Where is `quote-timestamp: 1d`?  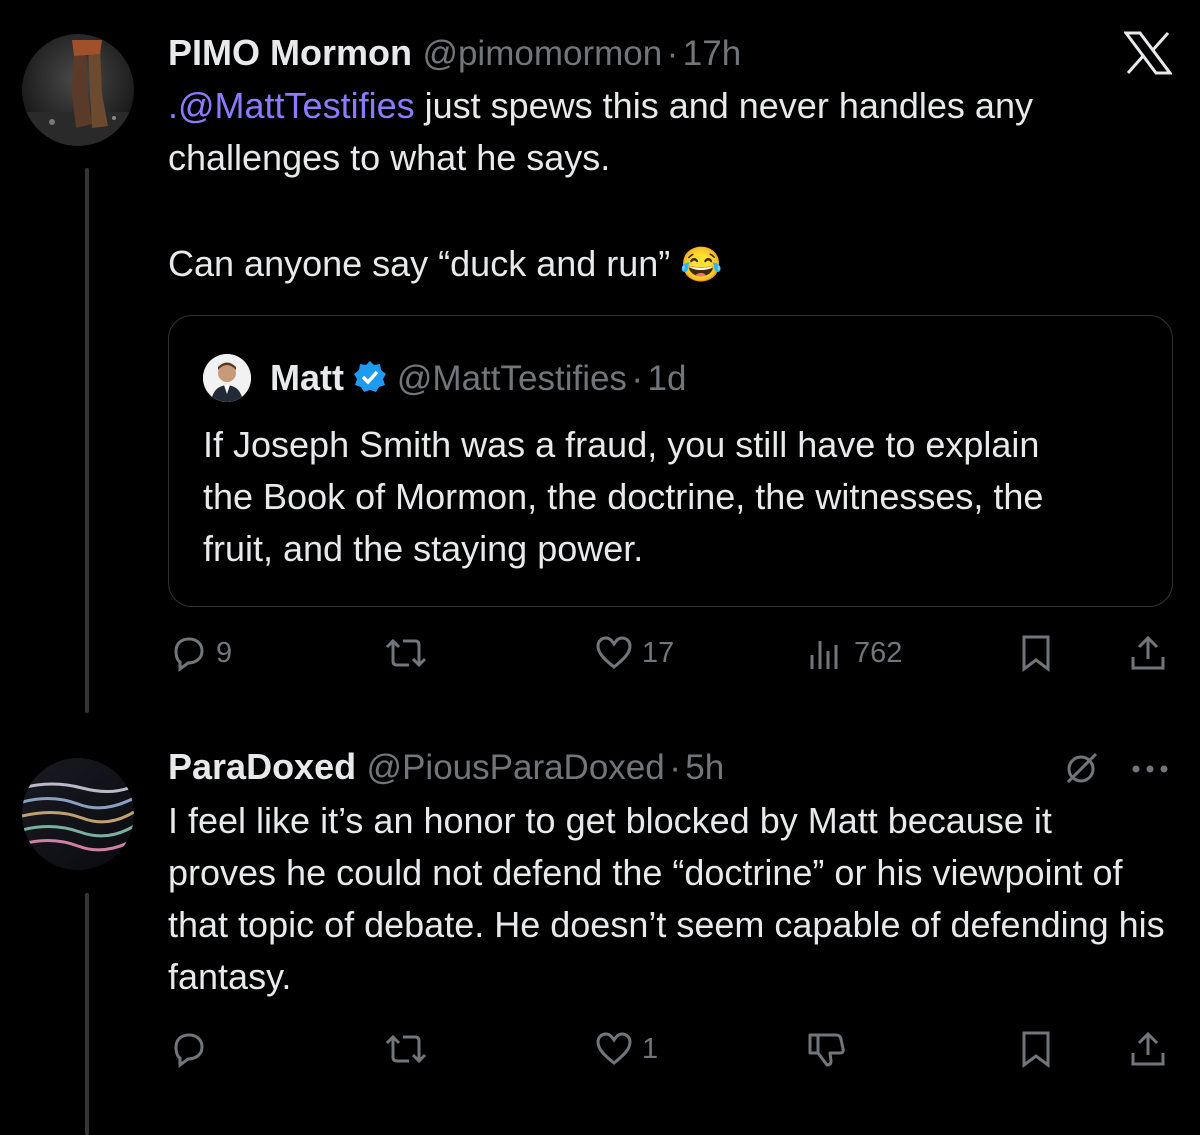 quote-timestamp: 1d is located at coordinates (667, 378).